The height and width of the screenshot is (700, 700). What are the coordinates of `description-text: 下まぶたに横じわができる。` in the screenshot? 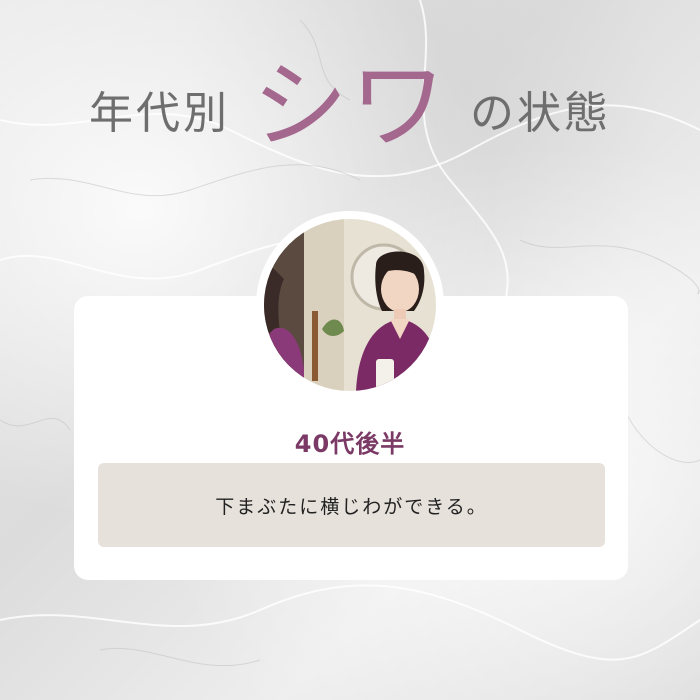 It's located at (351, 506).